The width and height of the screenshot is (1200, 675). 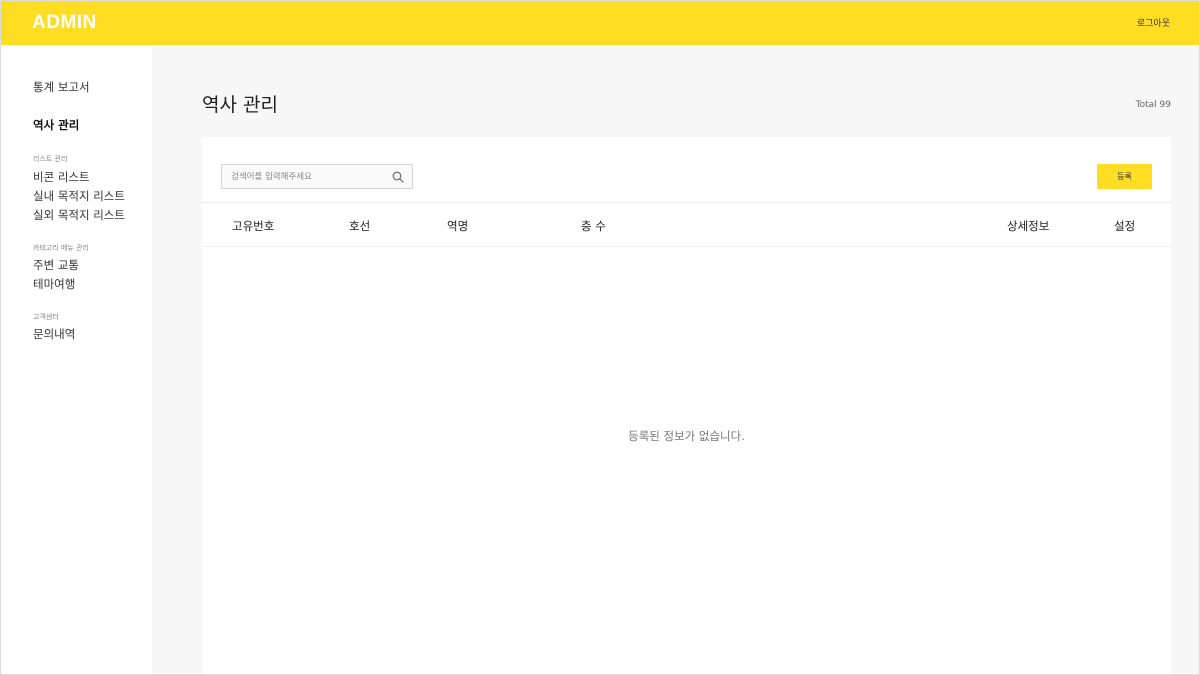 What do you see at coordinates (1028, 226) in the screenshot?
I see `column-header-details: 상세정보` at bounding box center [1028, 226].